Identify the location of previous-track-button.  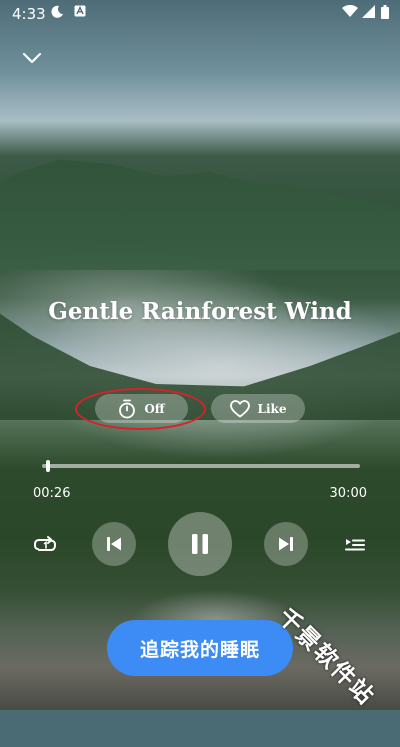
(114, 544).